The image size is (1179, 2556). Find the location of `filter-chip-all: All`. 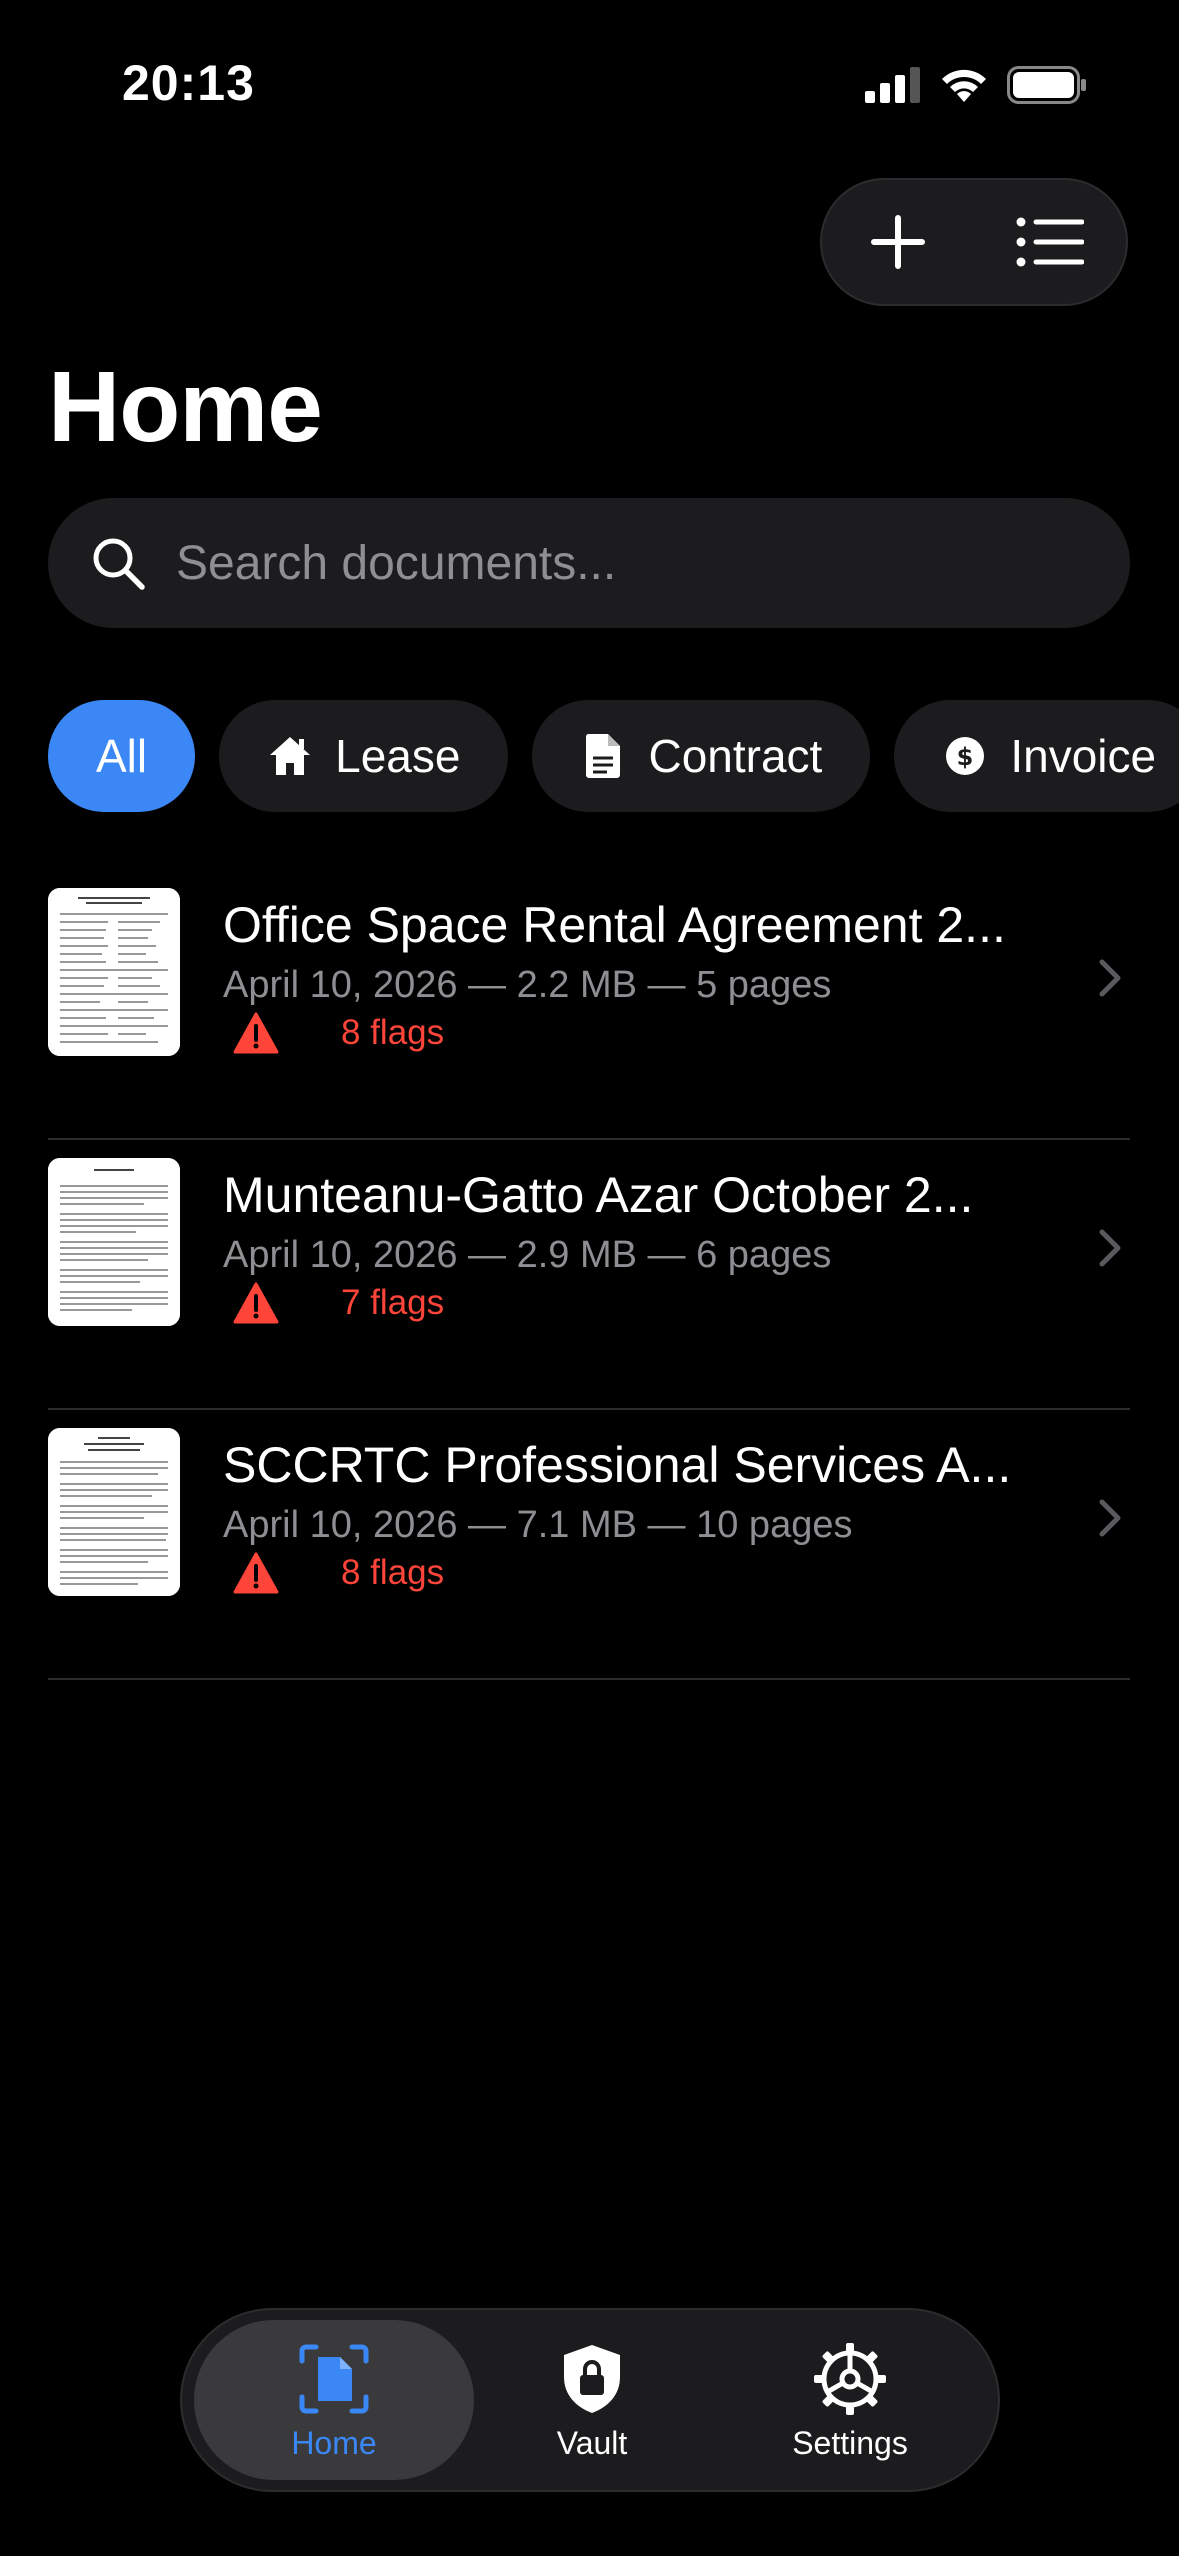

filter-chip-all: All is located at coordinates (122, 756).